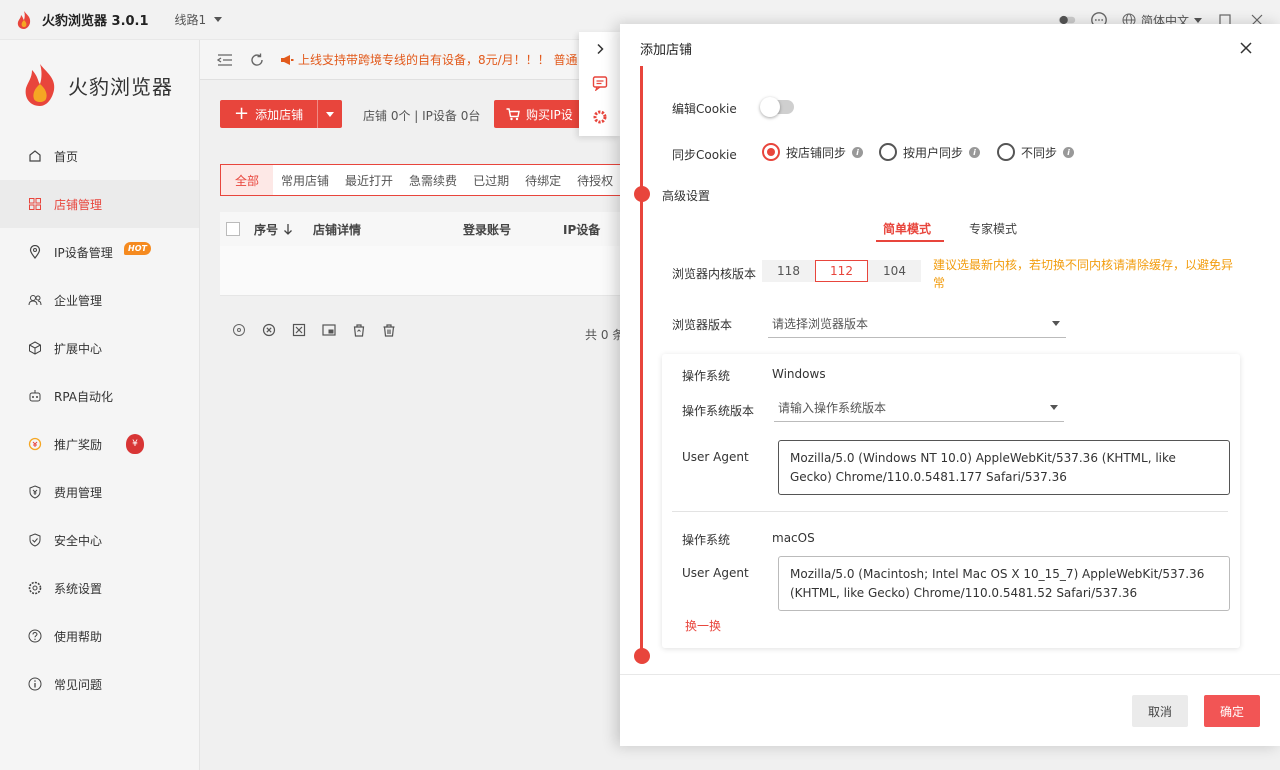 The image size is (1280, 770). I want to click on os-version-select: 请输入操作系统版本, so click(919, 408).